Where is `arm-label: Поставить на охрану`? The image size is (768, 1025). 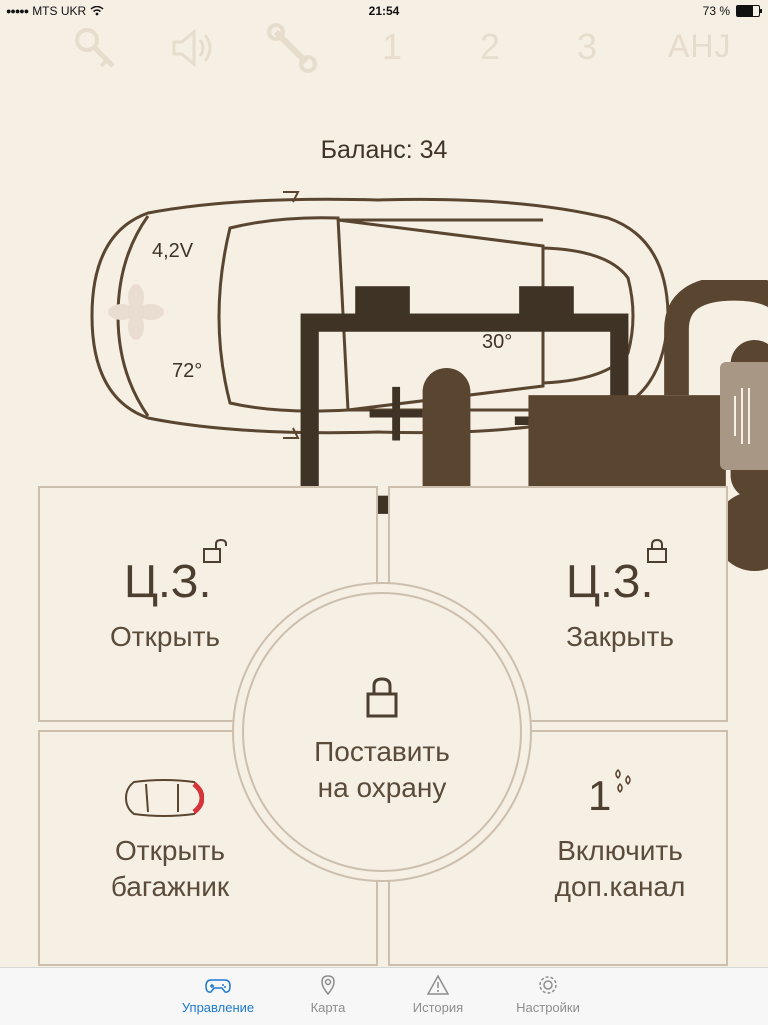
arm-label: Поставить на охрану is located at coordinates (382, 769).